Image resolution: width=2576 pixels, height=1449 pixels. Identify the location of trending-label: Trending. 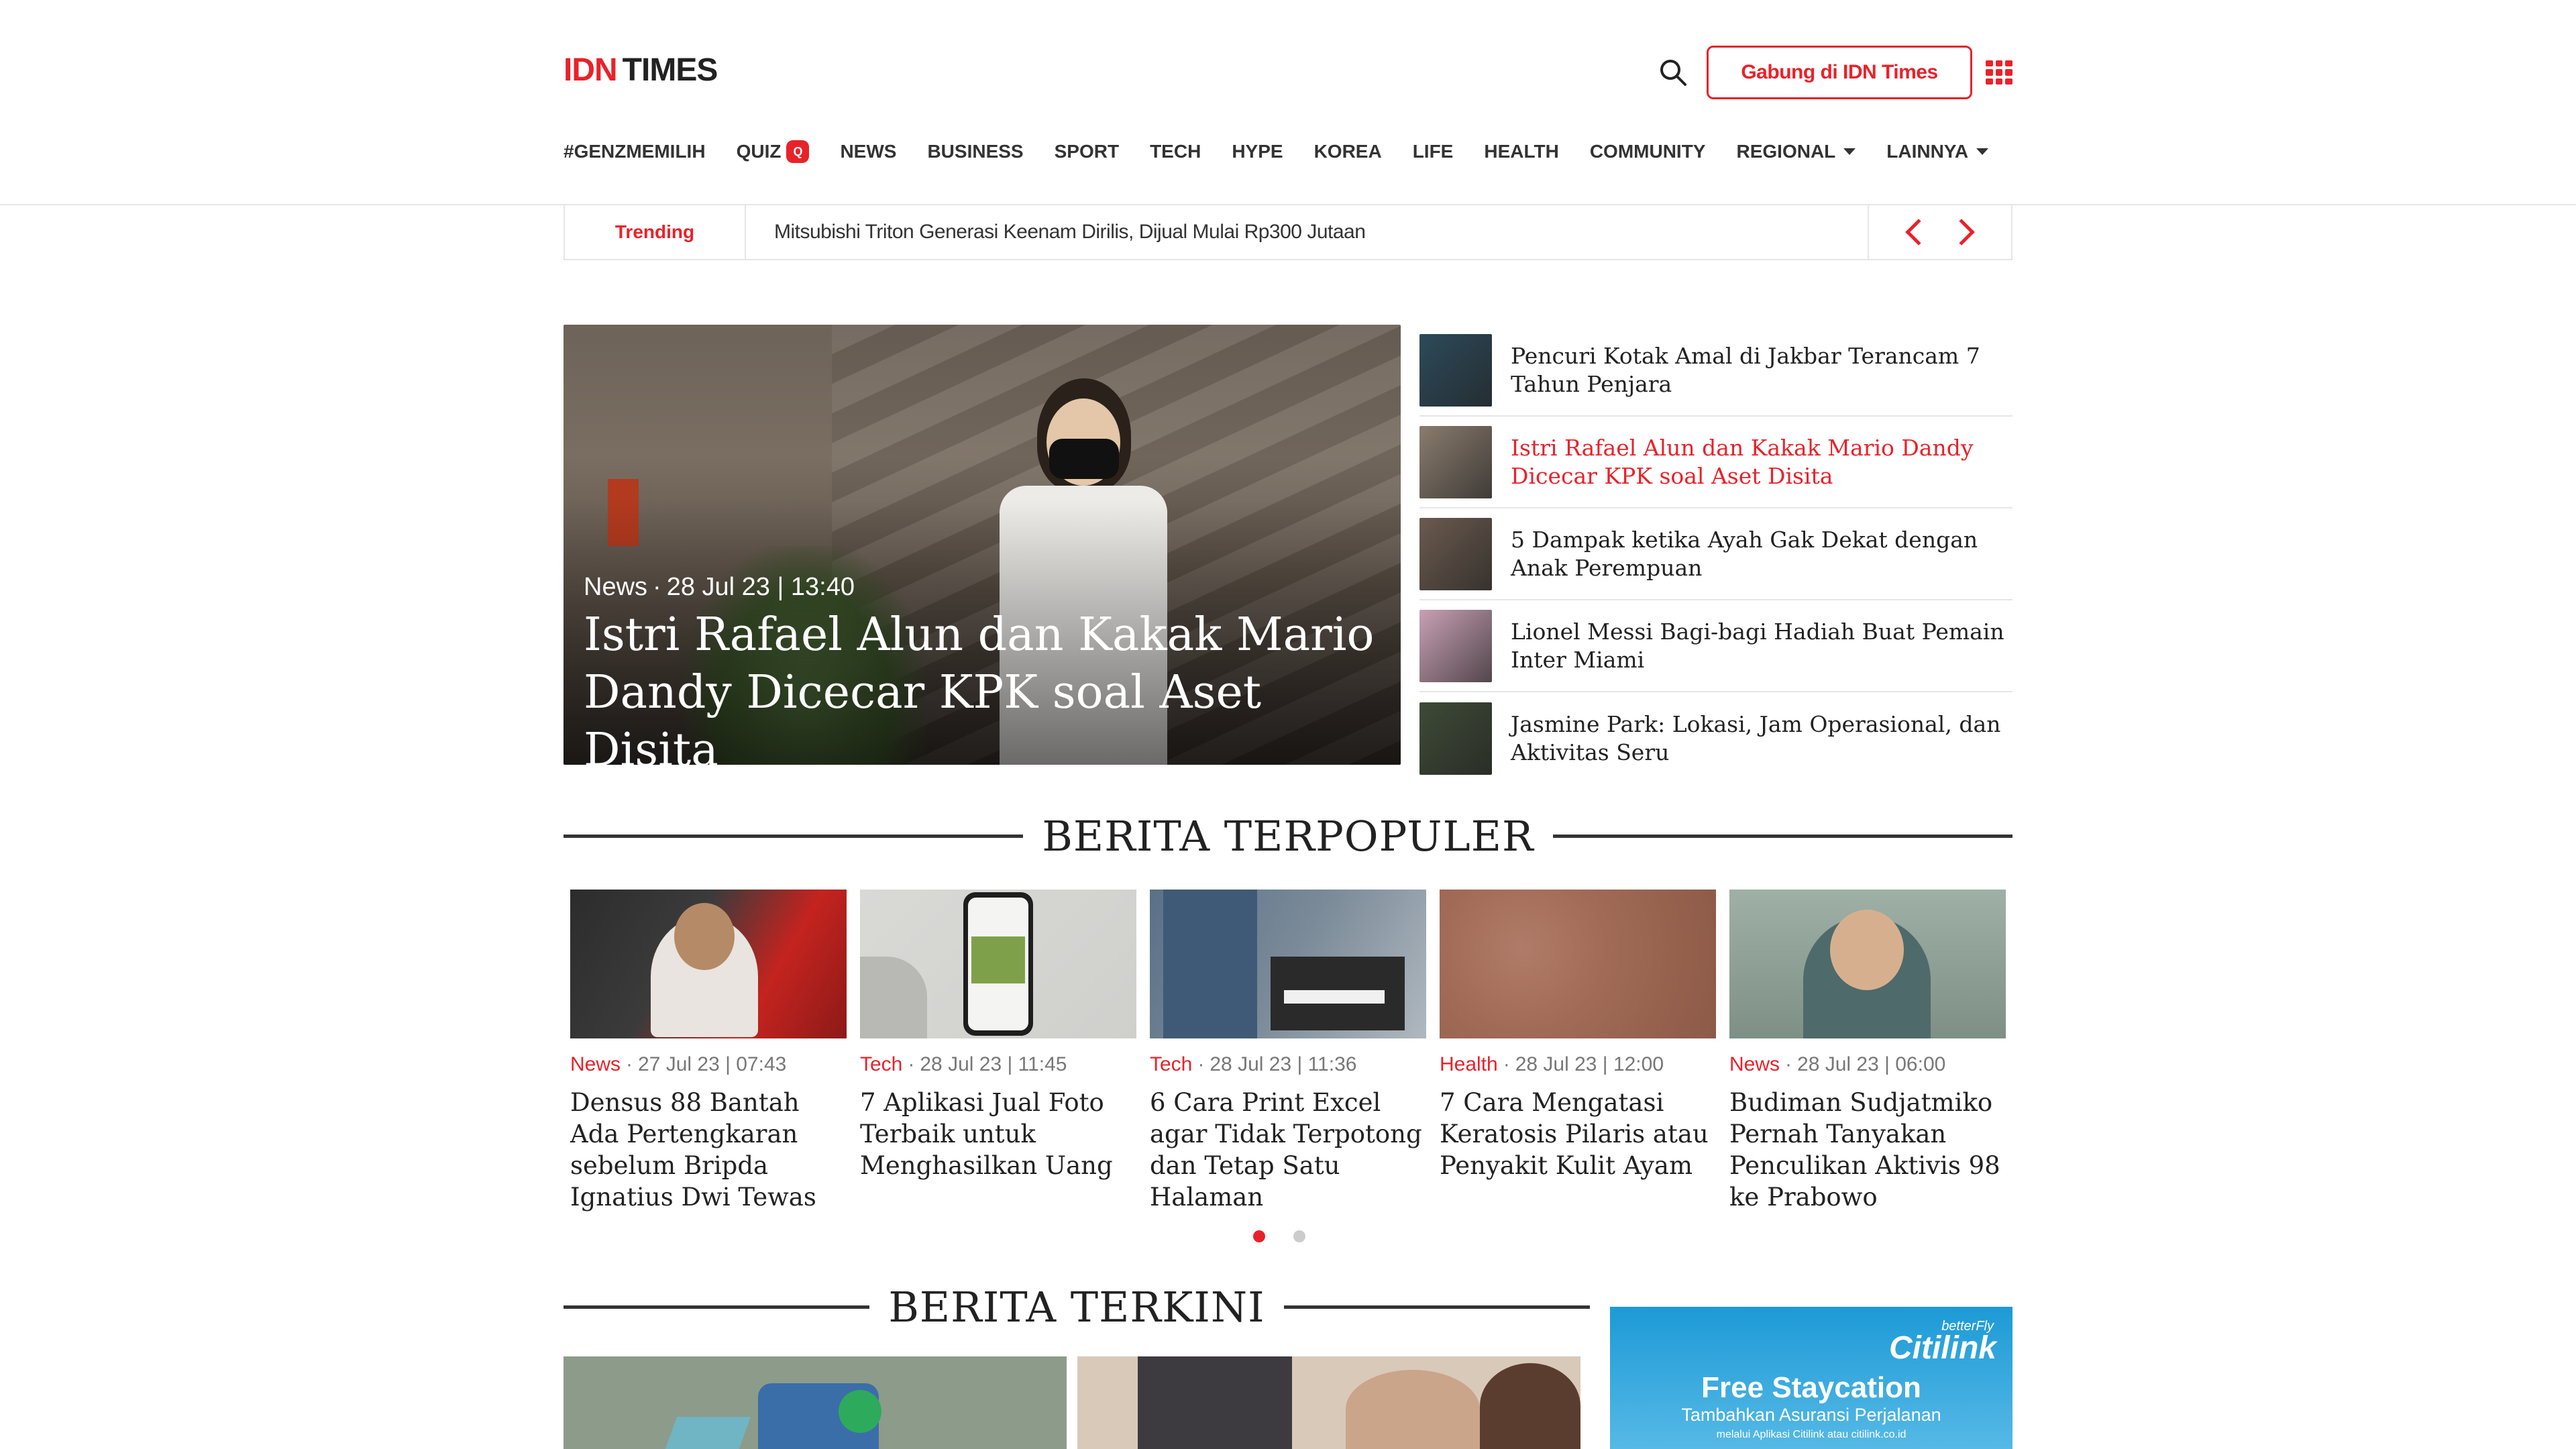
(655, 232).